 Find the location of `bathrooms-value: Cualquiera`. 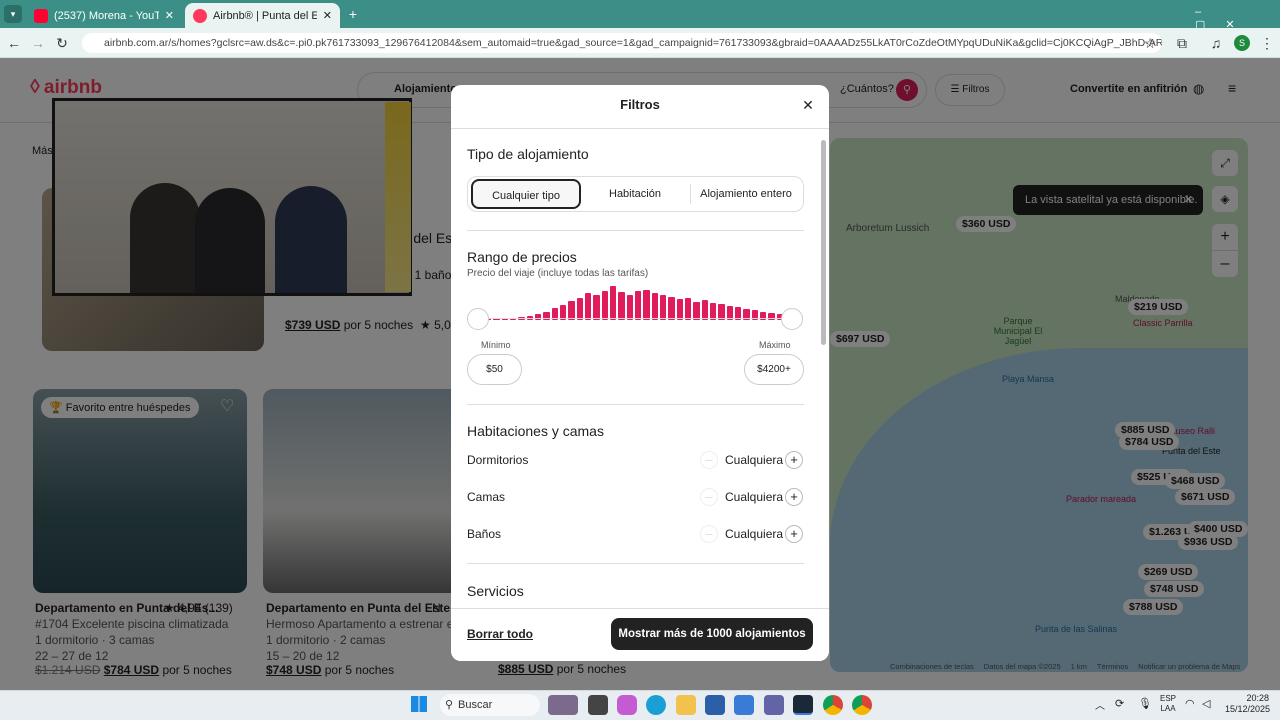

bathrooms-value: Cualquiera is located at coordinates (754, 534).